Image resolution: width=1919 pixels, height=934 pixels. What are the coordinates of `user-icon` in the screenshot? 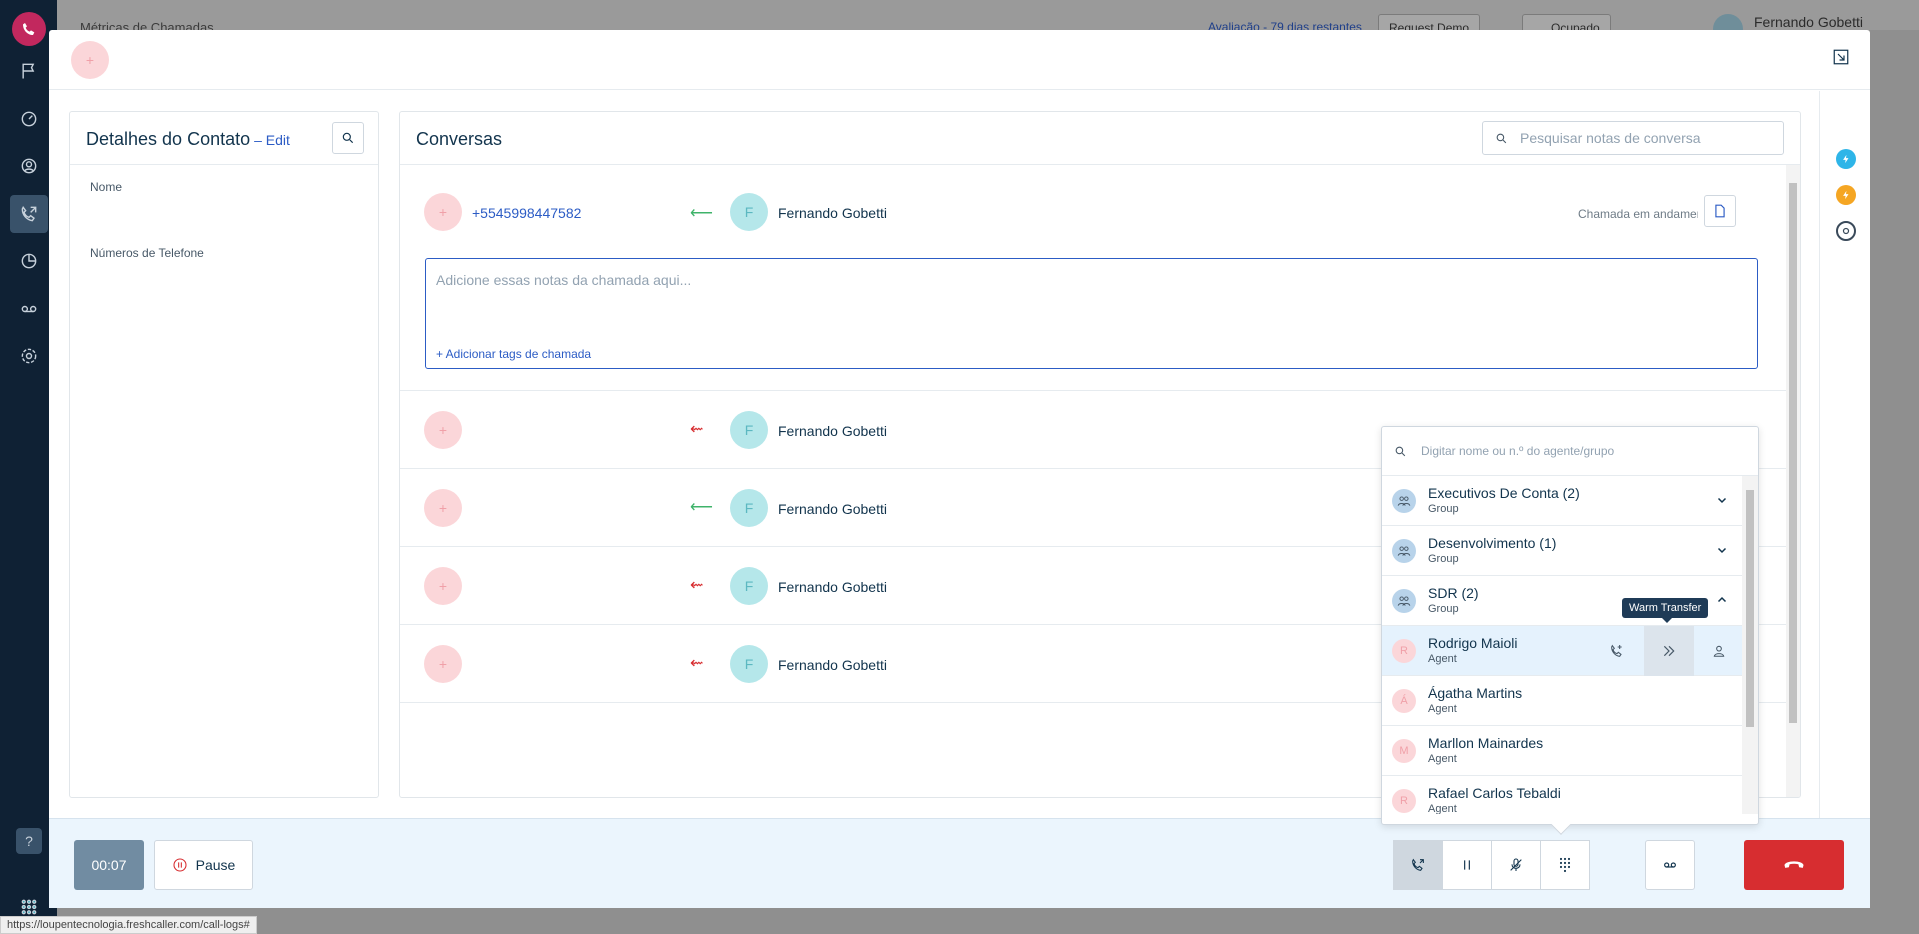 It's located at (1719, 651).